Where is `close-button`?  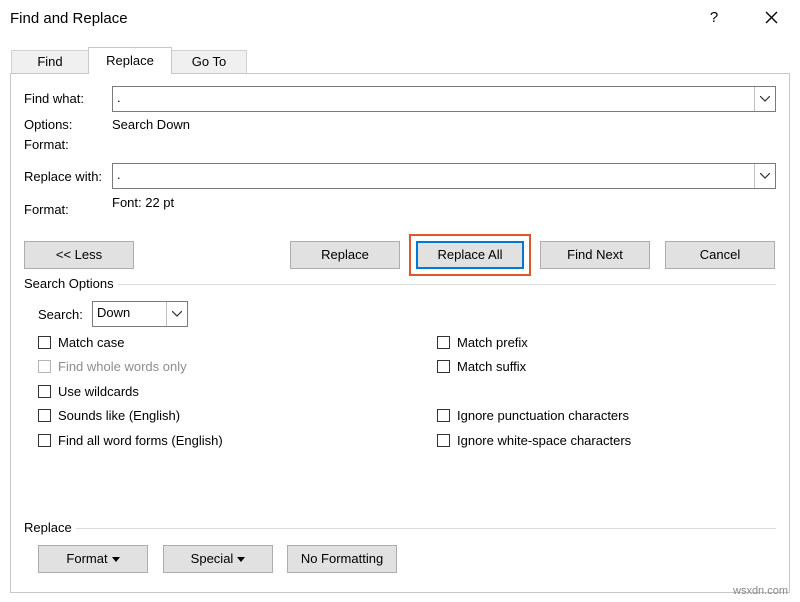 close-button is located at coordinates (771, 17).